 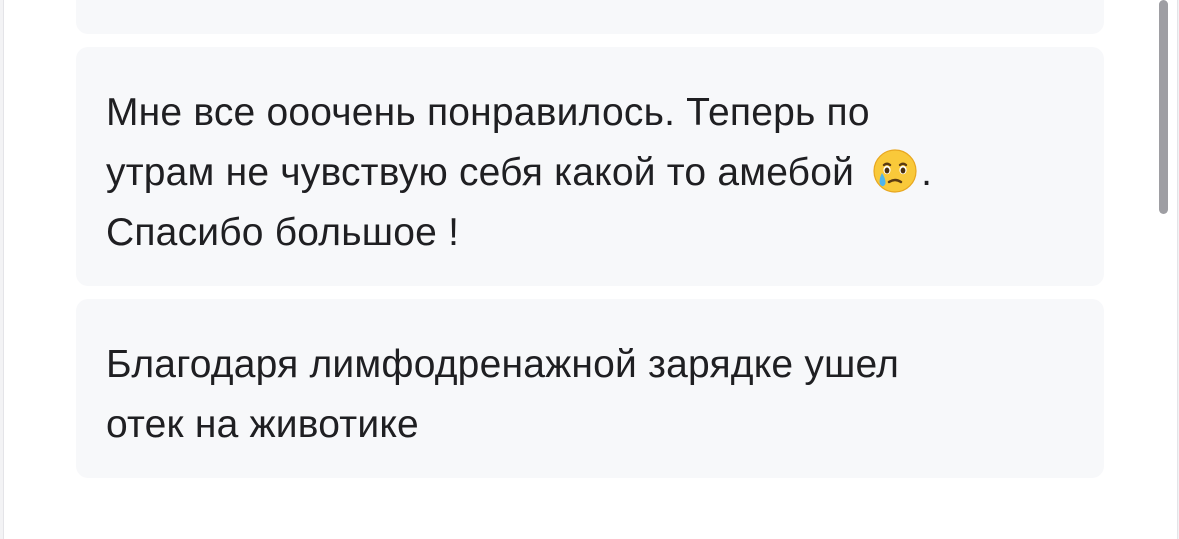 I want to click on review-card-previous, so click(x=590, y=17).